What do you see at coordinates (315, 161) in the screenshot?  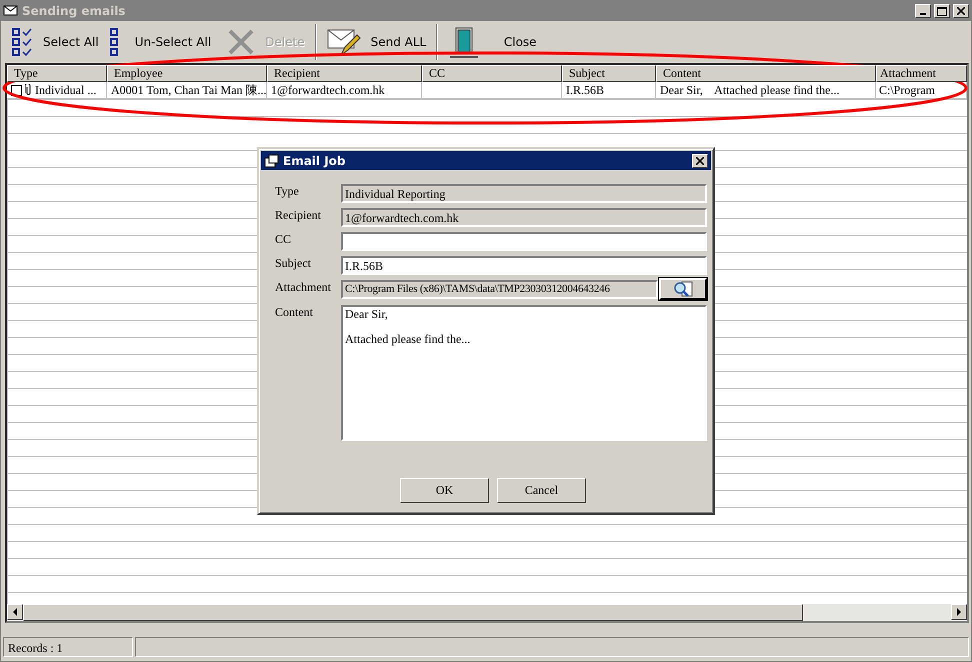 I see `dialog-title: Email Job` at bounding box center [315, 161].